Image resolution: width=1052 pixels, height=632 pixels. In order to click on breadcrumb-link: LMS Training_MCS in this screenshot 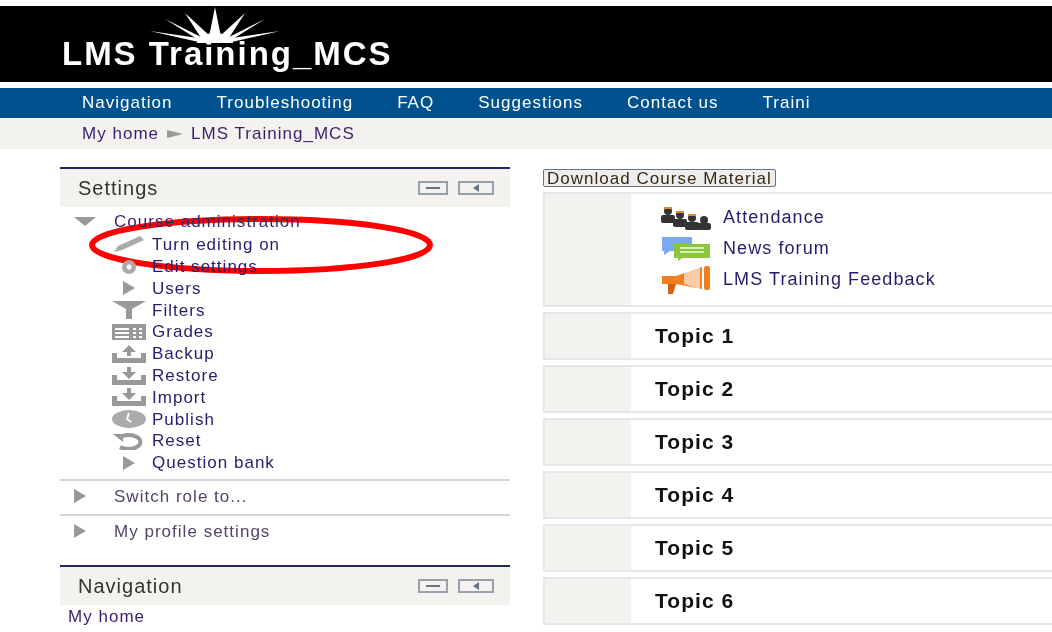, I will do `click(273, 134)`.